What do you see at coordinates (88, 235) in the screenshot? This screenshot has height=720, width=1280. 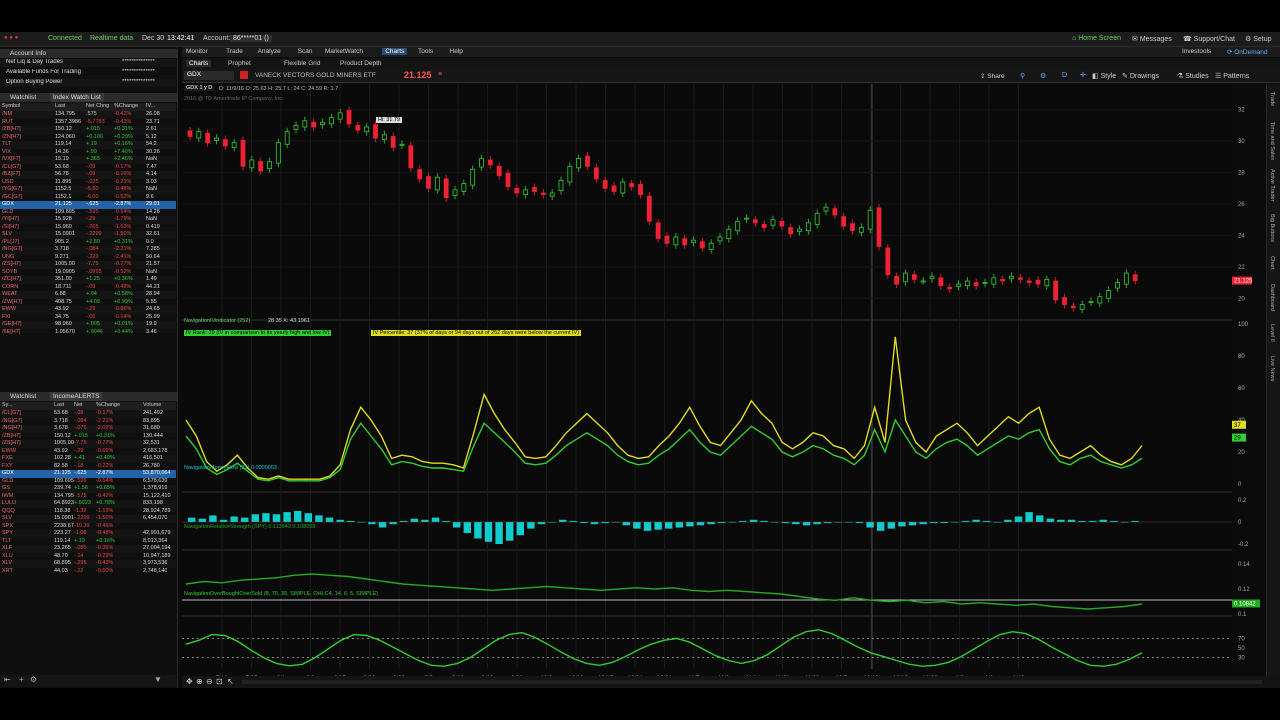 I see `table-row: SLV 15.0901 -.2299 -1.50% 32.61` at bounding box center [88, 235].